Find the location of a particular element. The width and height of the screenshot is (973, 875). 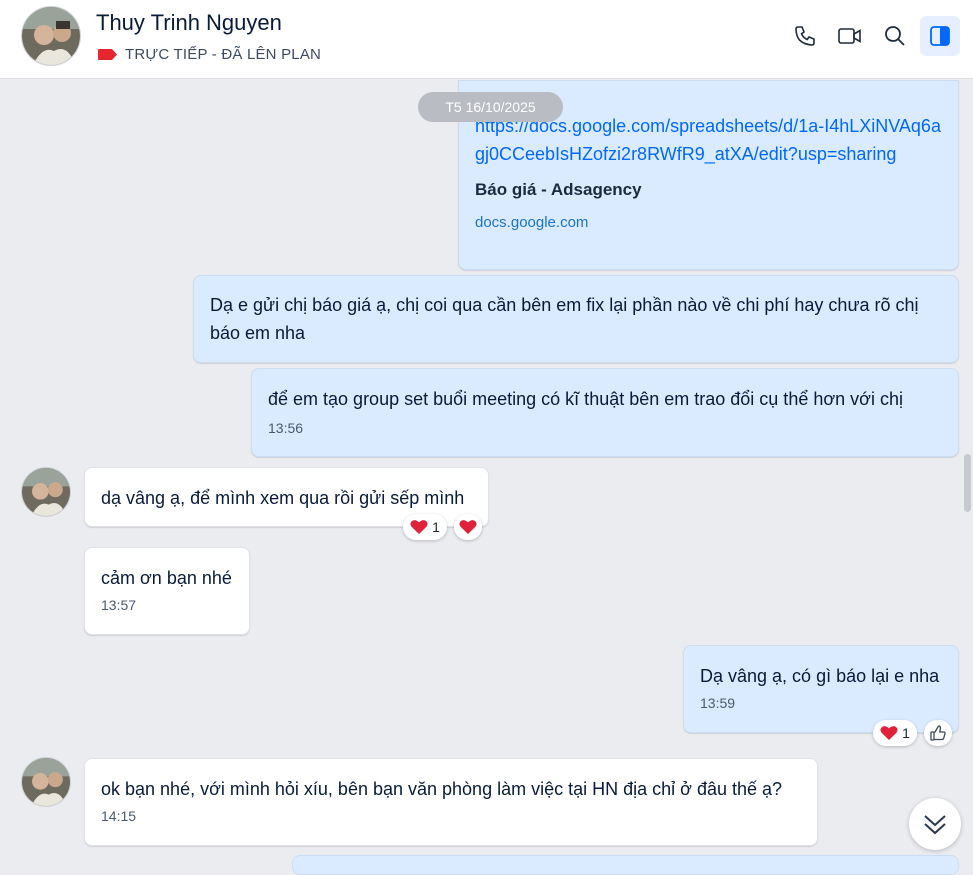

link-preview-title: Báo giá - Adsagency is located at coordinates (558, 189).